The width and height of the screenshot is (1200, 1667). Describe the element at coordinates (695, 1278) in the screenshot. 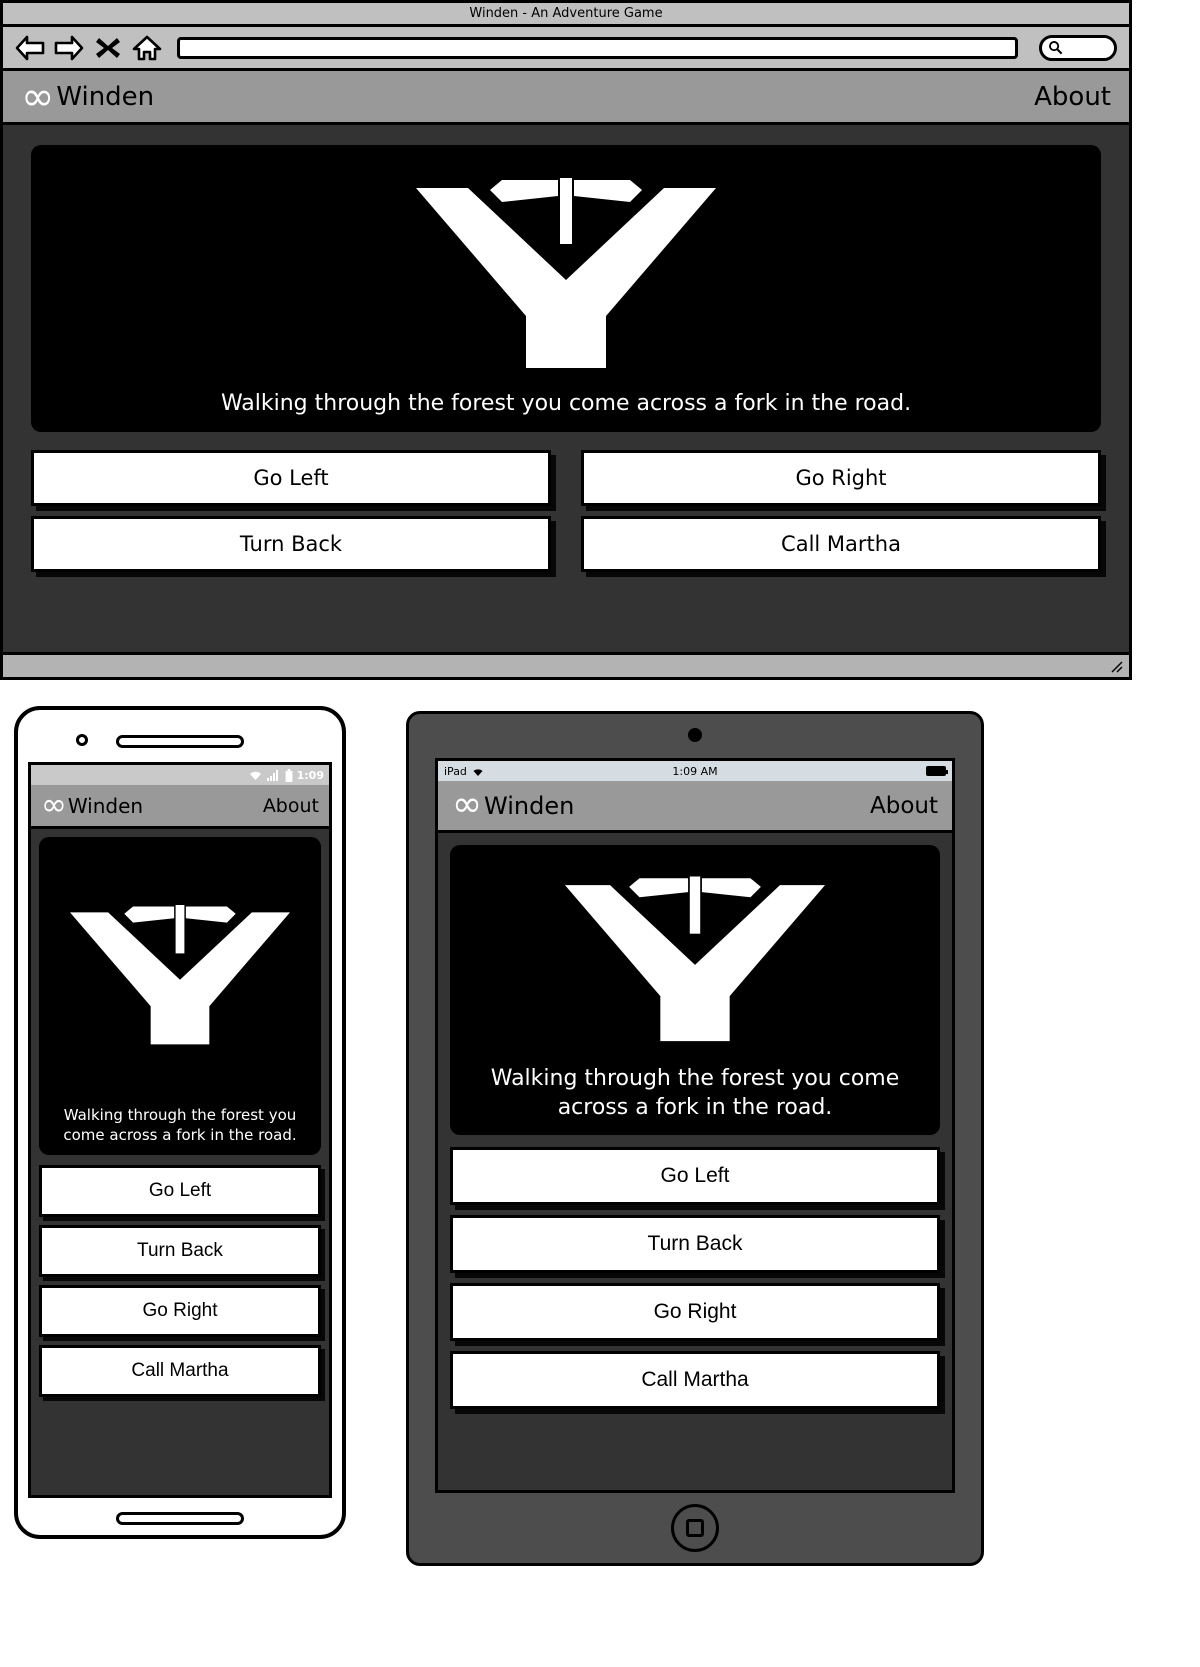

I see `choice-buttons-tablet: Go Left Turn Back Go Right Call Martha` at that location.